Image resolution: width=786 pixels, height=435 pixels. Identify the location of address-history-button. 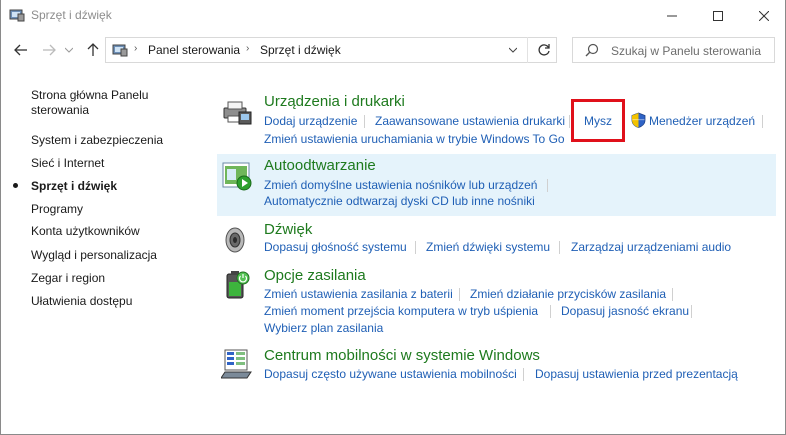
(513, 50).